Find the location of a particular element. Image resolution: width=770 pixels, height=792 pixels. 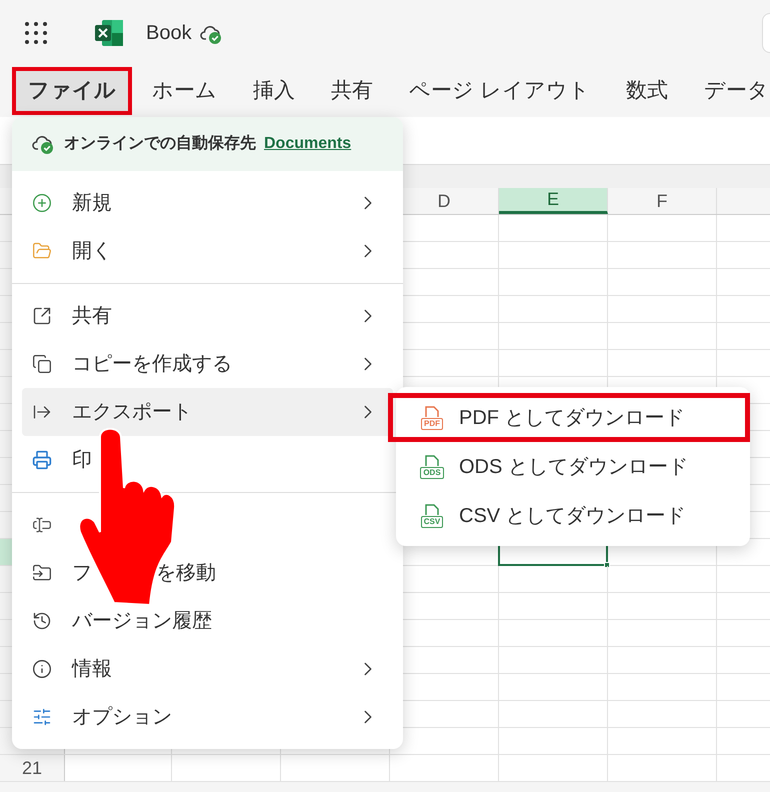

file-type-badge: PDF is located at coordinates (432, 424).